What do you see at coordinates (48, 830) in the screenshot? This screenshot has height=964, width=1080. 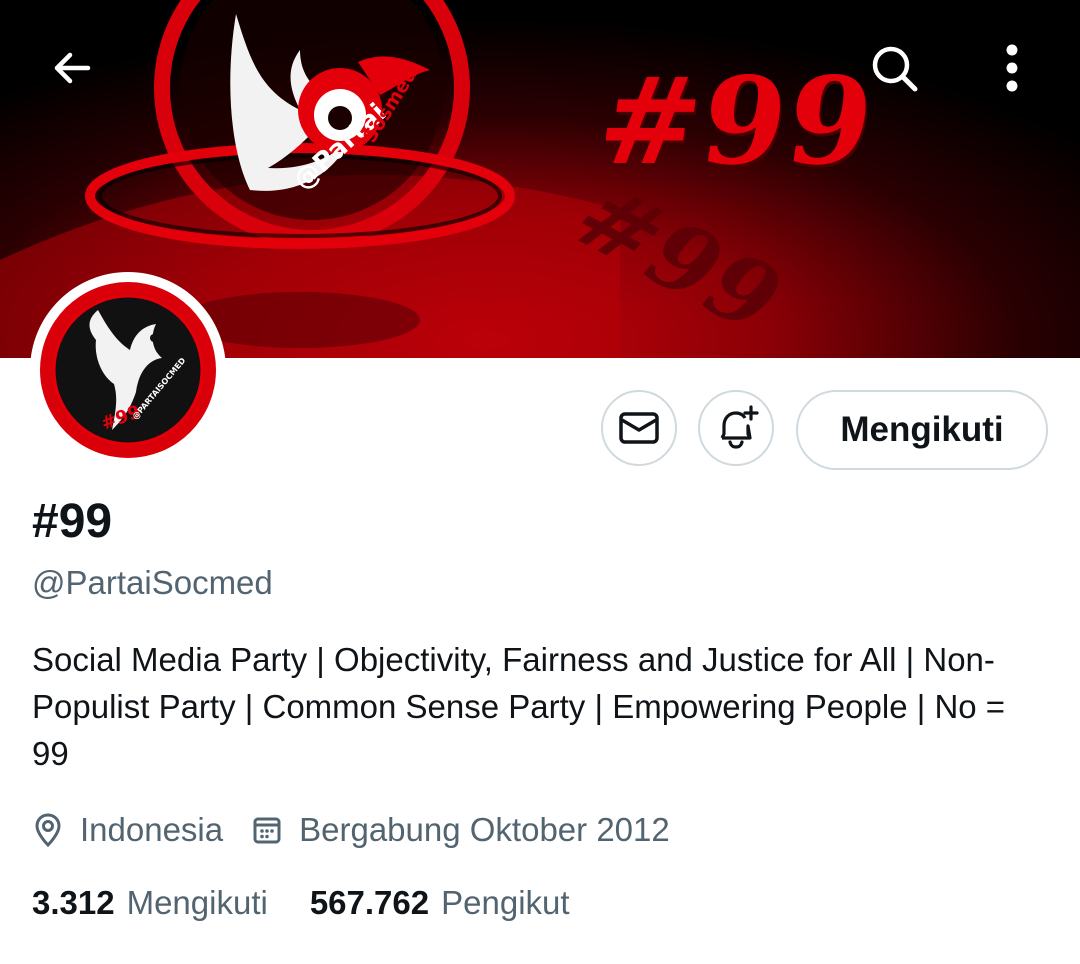 I see `location-pin-icon` at bounding box center [48, 830].